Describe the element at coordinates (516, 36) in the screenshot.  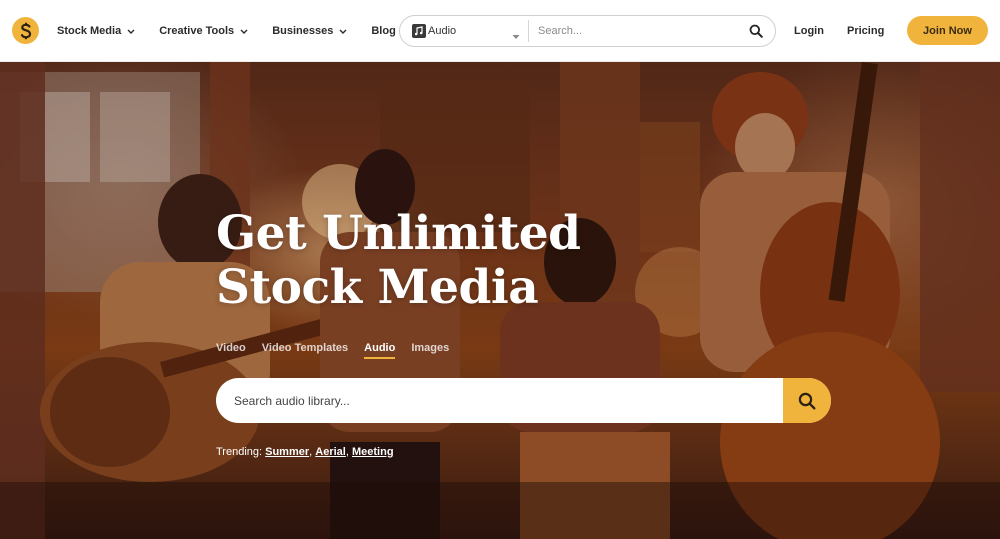
I see `caret-down-icon` at that location.